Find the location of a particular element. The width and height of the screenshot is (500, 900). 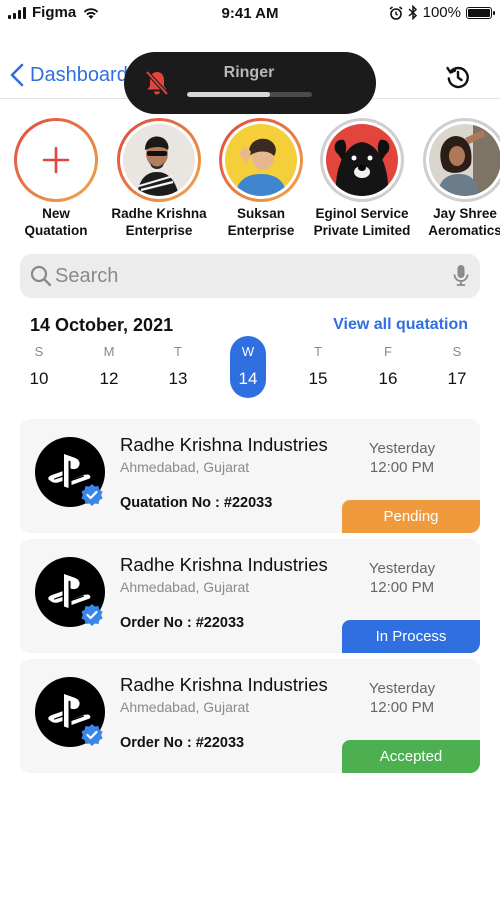

story-label: Eginol Service Private Limited is located at coordinates (362, 222).